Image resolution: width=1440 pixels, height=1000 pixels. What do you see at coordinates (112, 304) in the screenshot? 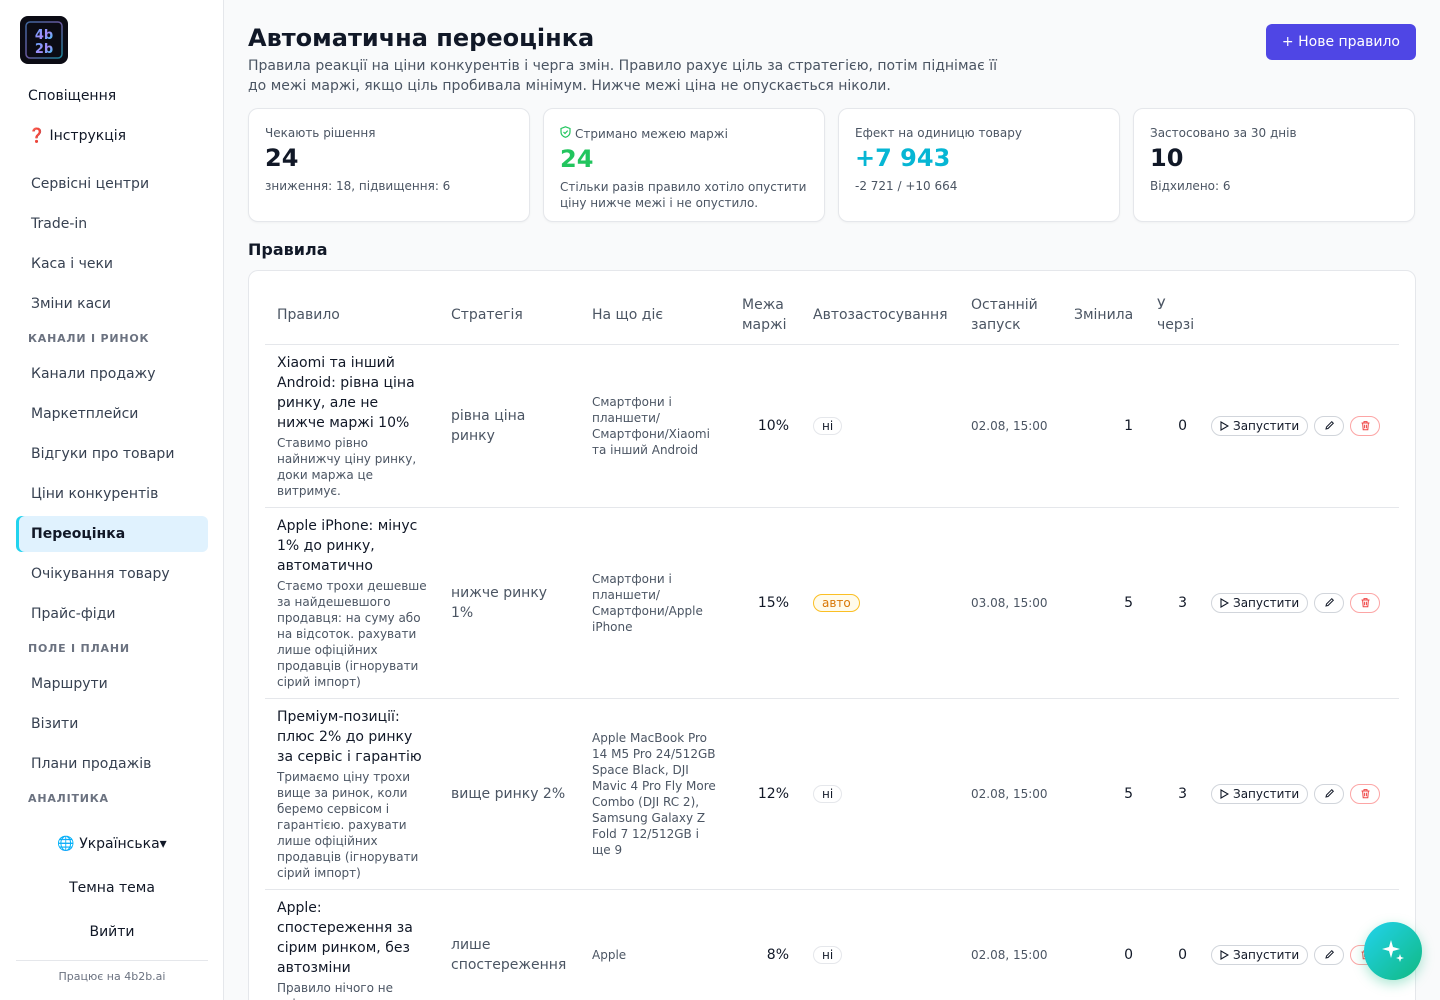
I see `sidebar-item-cash-shifts: Зміни каси` at bounding box center [112, 304].